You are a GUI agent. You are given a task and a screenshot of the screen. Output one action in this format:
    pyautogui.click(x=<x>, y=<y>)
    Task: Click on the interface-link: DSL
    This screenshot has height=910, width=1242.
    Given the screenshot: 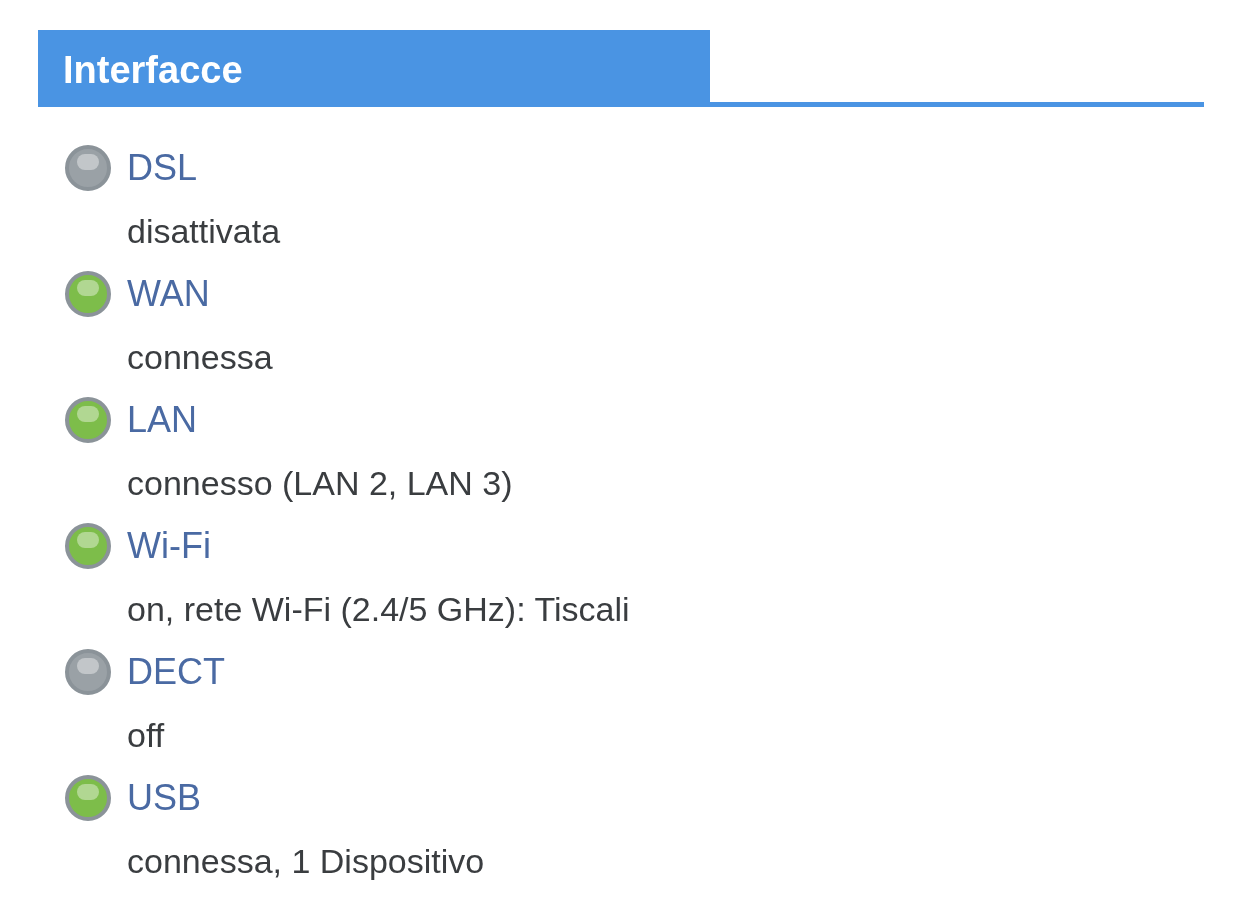 What is the action you would take?
    pyautogui.click(x=162, y=168)
    